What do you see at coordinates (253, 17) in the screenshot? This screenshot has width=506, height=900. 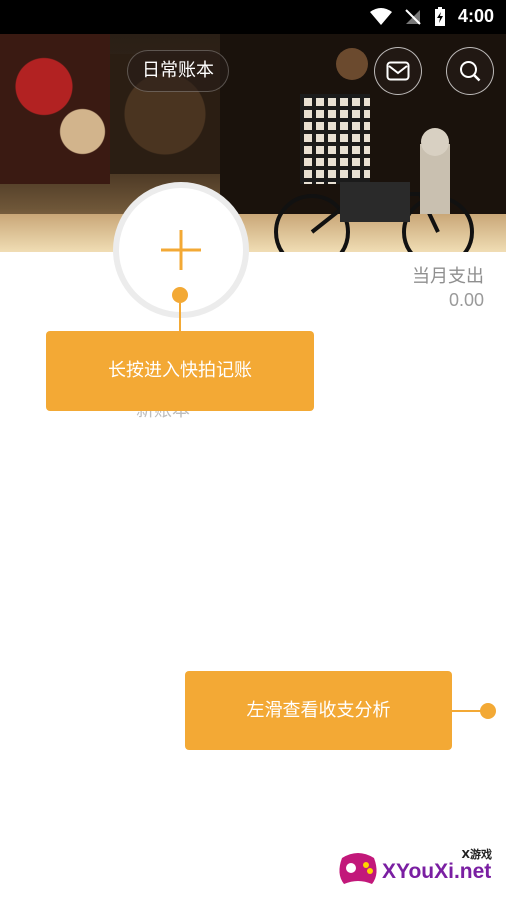 I see `status-bar: 4:00` at bounding box center [253, 17].